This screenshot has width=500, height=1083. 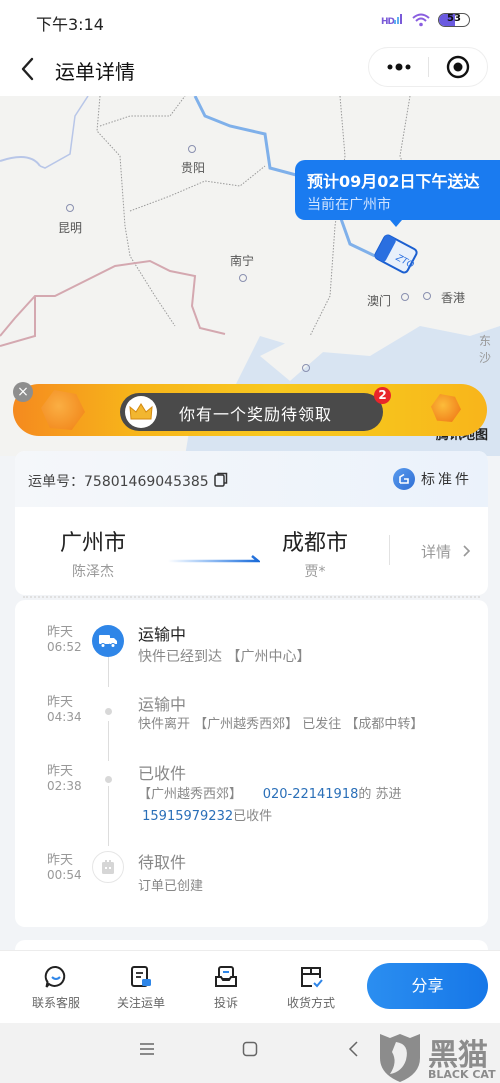 I want to click on details-label: 详情, so click(x=436, y=552).